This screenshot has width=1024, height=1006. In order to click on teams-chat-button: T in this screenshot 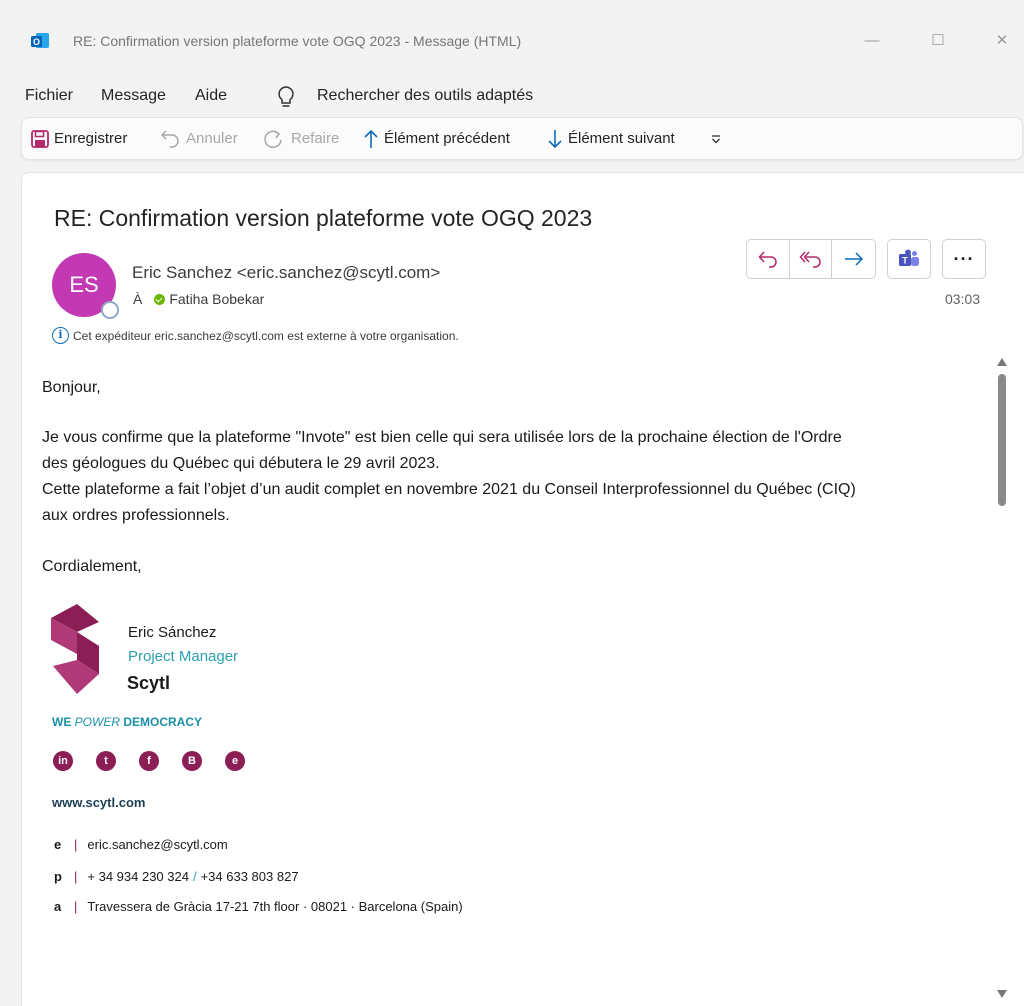, I will do `click(909, 259)`.